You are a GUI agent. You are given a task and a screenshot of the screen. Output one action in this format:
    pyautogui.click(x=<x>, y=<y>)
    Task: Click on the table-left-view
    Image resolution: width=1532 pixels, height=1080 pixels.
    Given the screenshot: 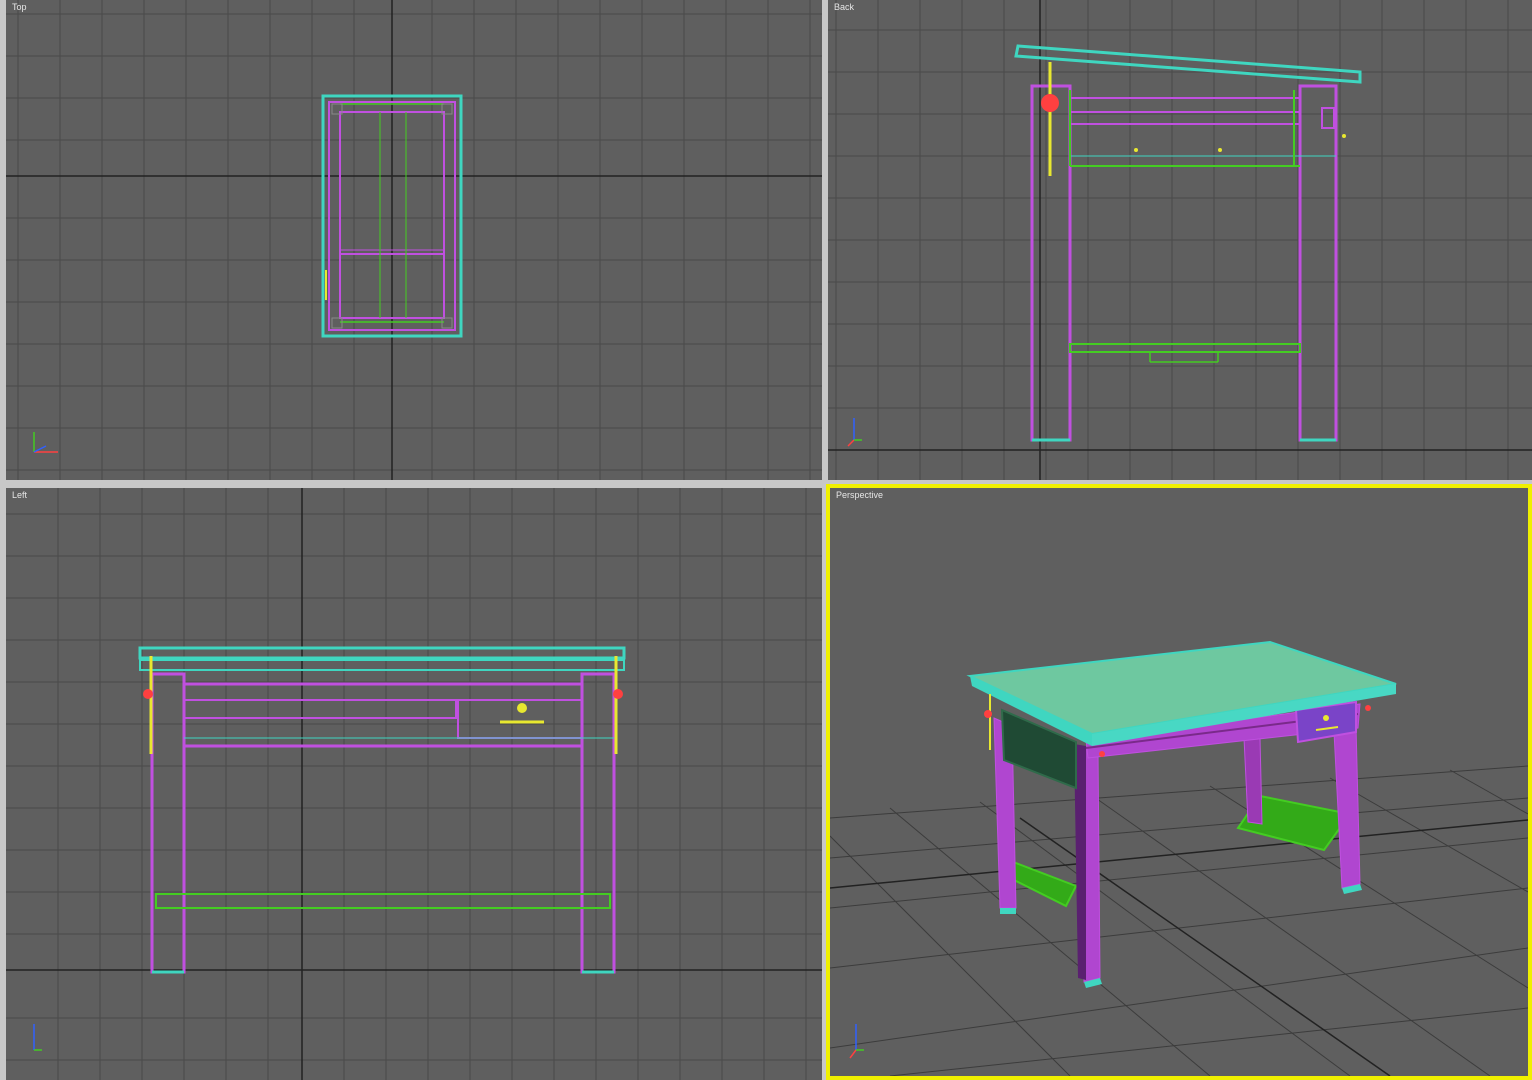 What is the action you would take?
    pyautogui.click(x=382, y=810)
    